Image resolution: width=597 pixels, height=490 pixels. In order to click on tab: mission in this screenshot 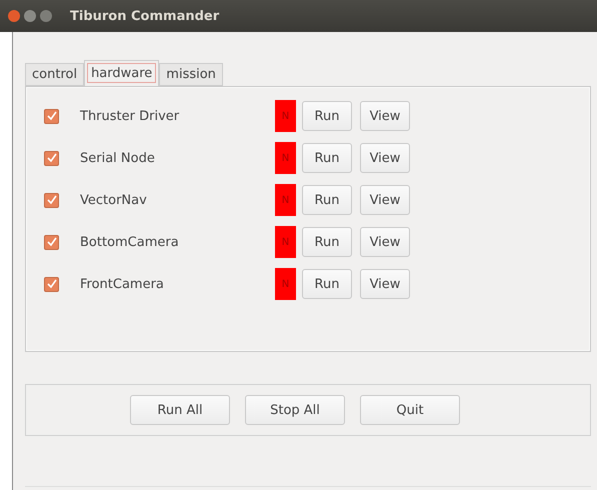, I will do `click(191, 74)`.